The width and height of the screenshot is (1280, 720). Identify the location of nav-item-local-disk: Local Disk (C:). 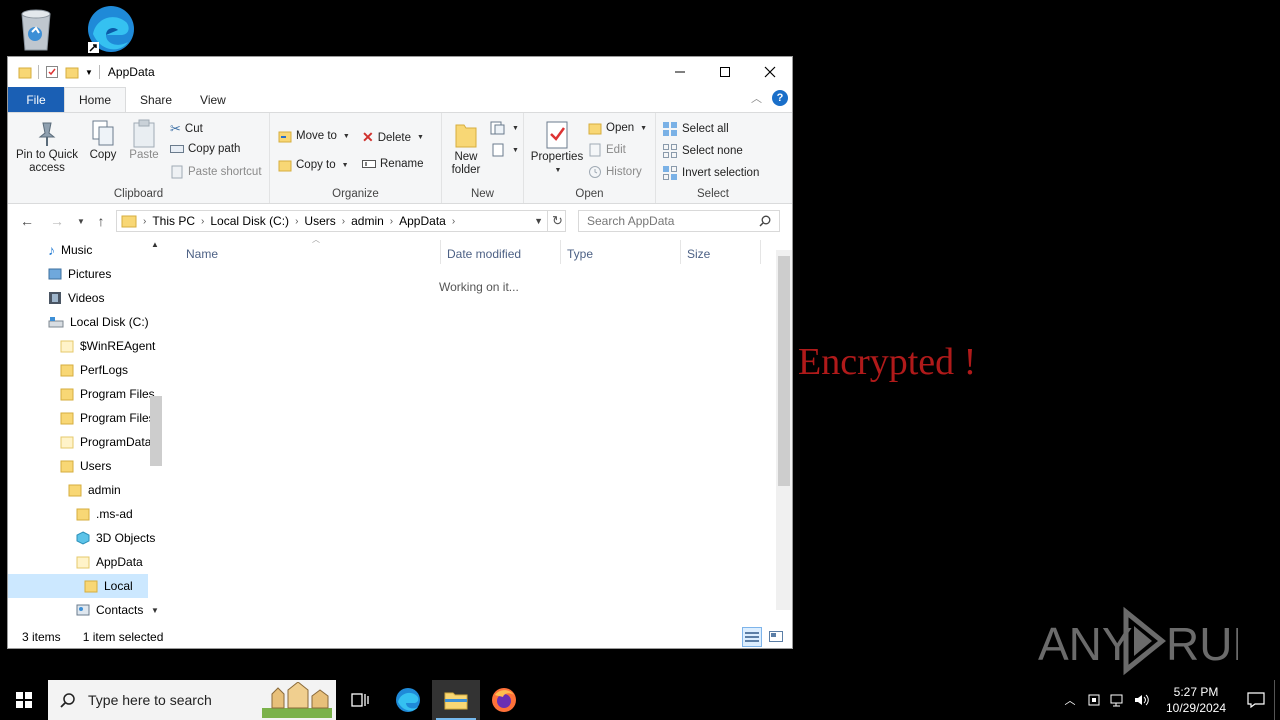
(98, 322).